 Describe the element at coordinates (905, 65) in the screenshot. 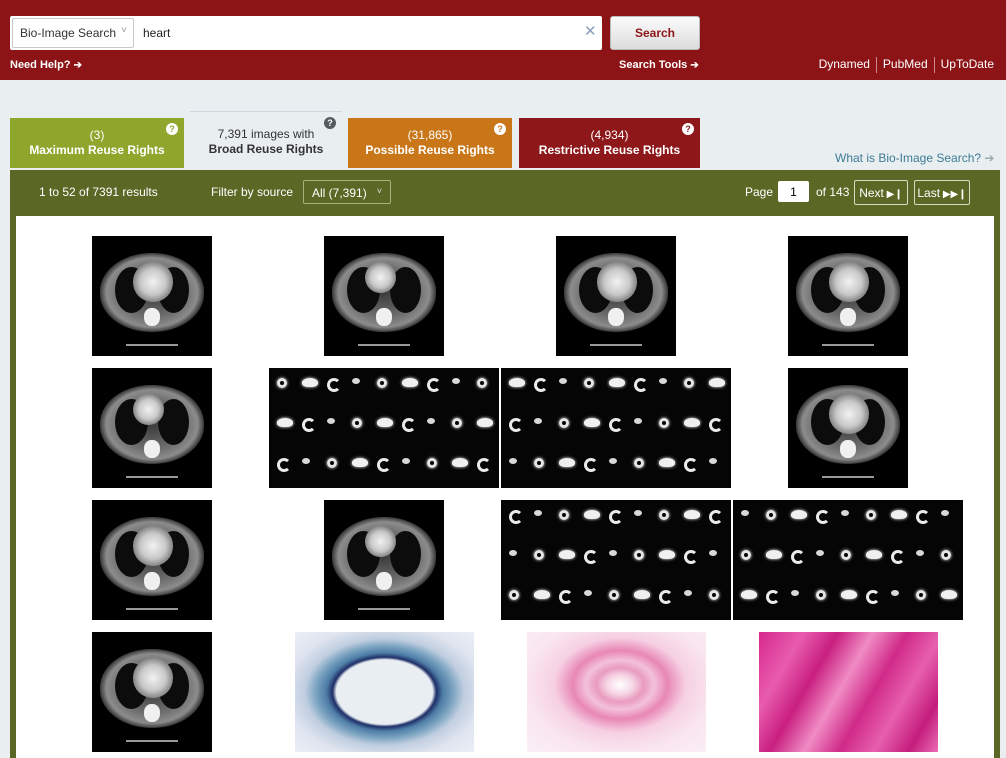

I see `pubmed-link: PubMed` at that location.